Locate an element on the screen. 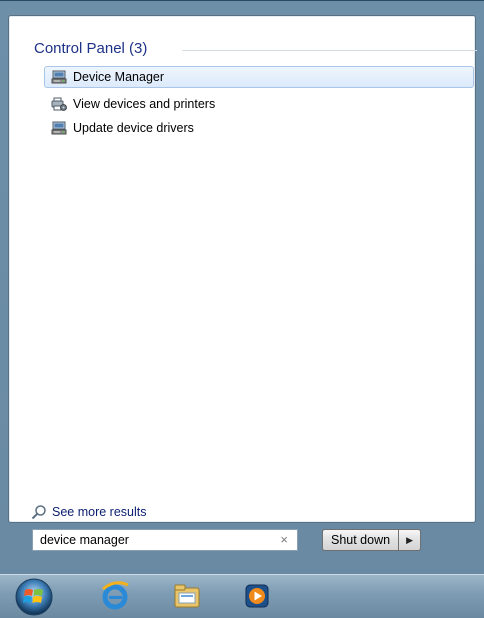 The height and width of the screenshot is (618, 484). power-controls: Shut down ▶ is located at coordinates (372, 540).